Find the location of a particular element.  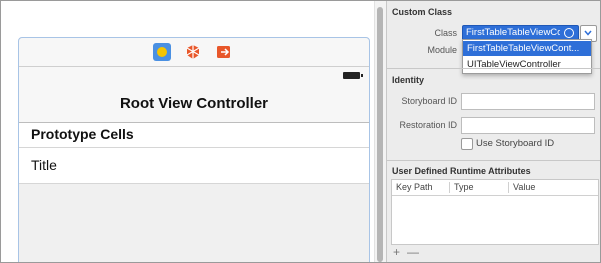

class-label: Class is located at coordinates (445, 33).